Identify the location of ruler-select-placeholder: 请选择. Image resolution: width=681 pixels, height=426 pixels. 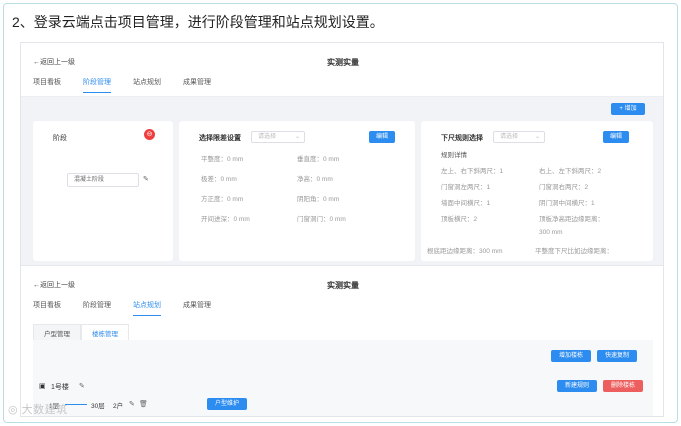
(509, 137).